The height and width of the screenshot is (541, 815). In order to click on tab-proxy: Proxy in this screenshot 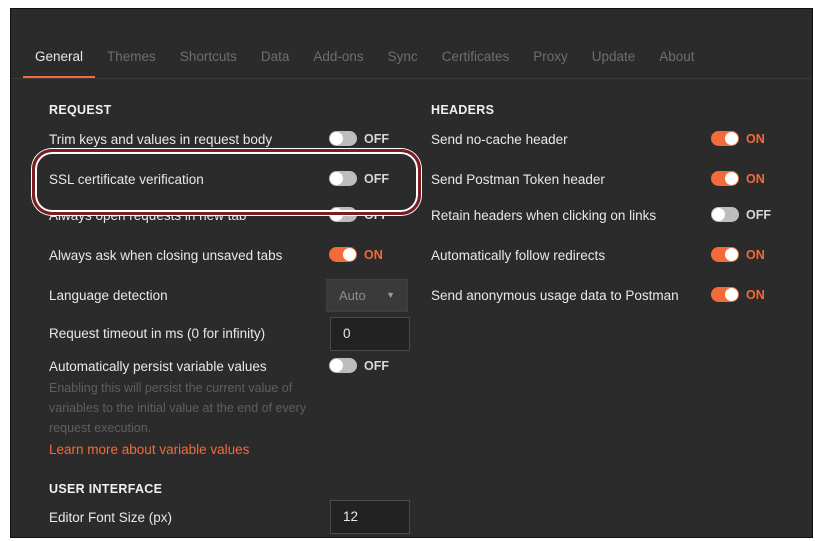, I will do `click(550, 61)`.